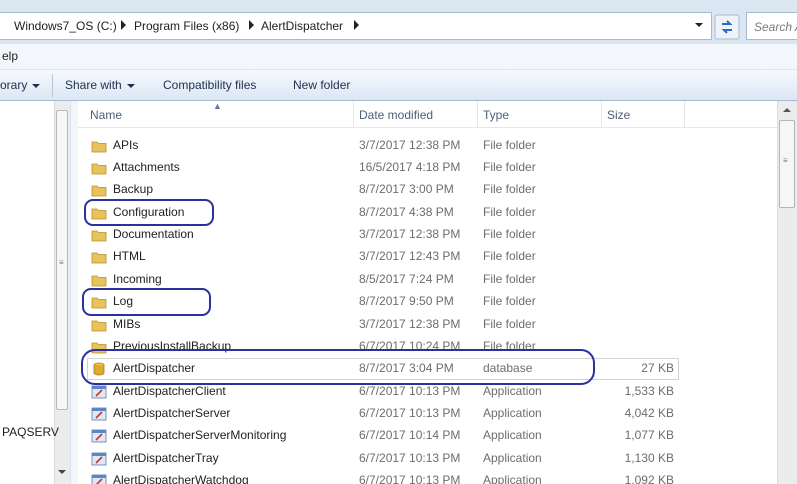 This screenshot has width=797, height=484. Describe the element at coordinates (302, 26) in the screenshot. I see `breadcrumb-alertdispatcher: AlertDispatcher` at that location.